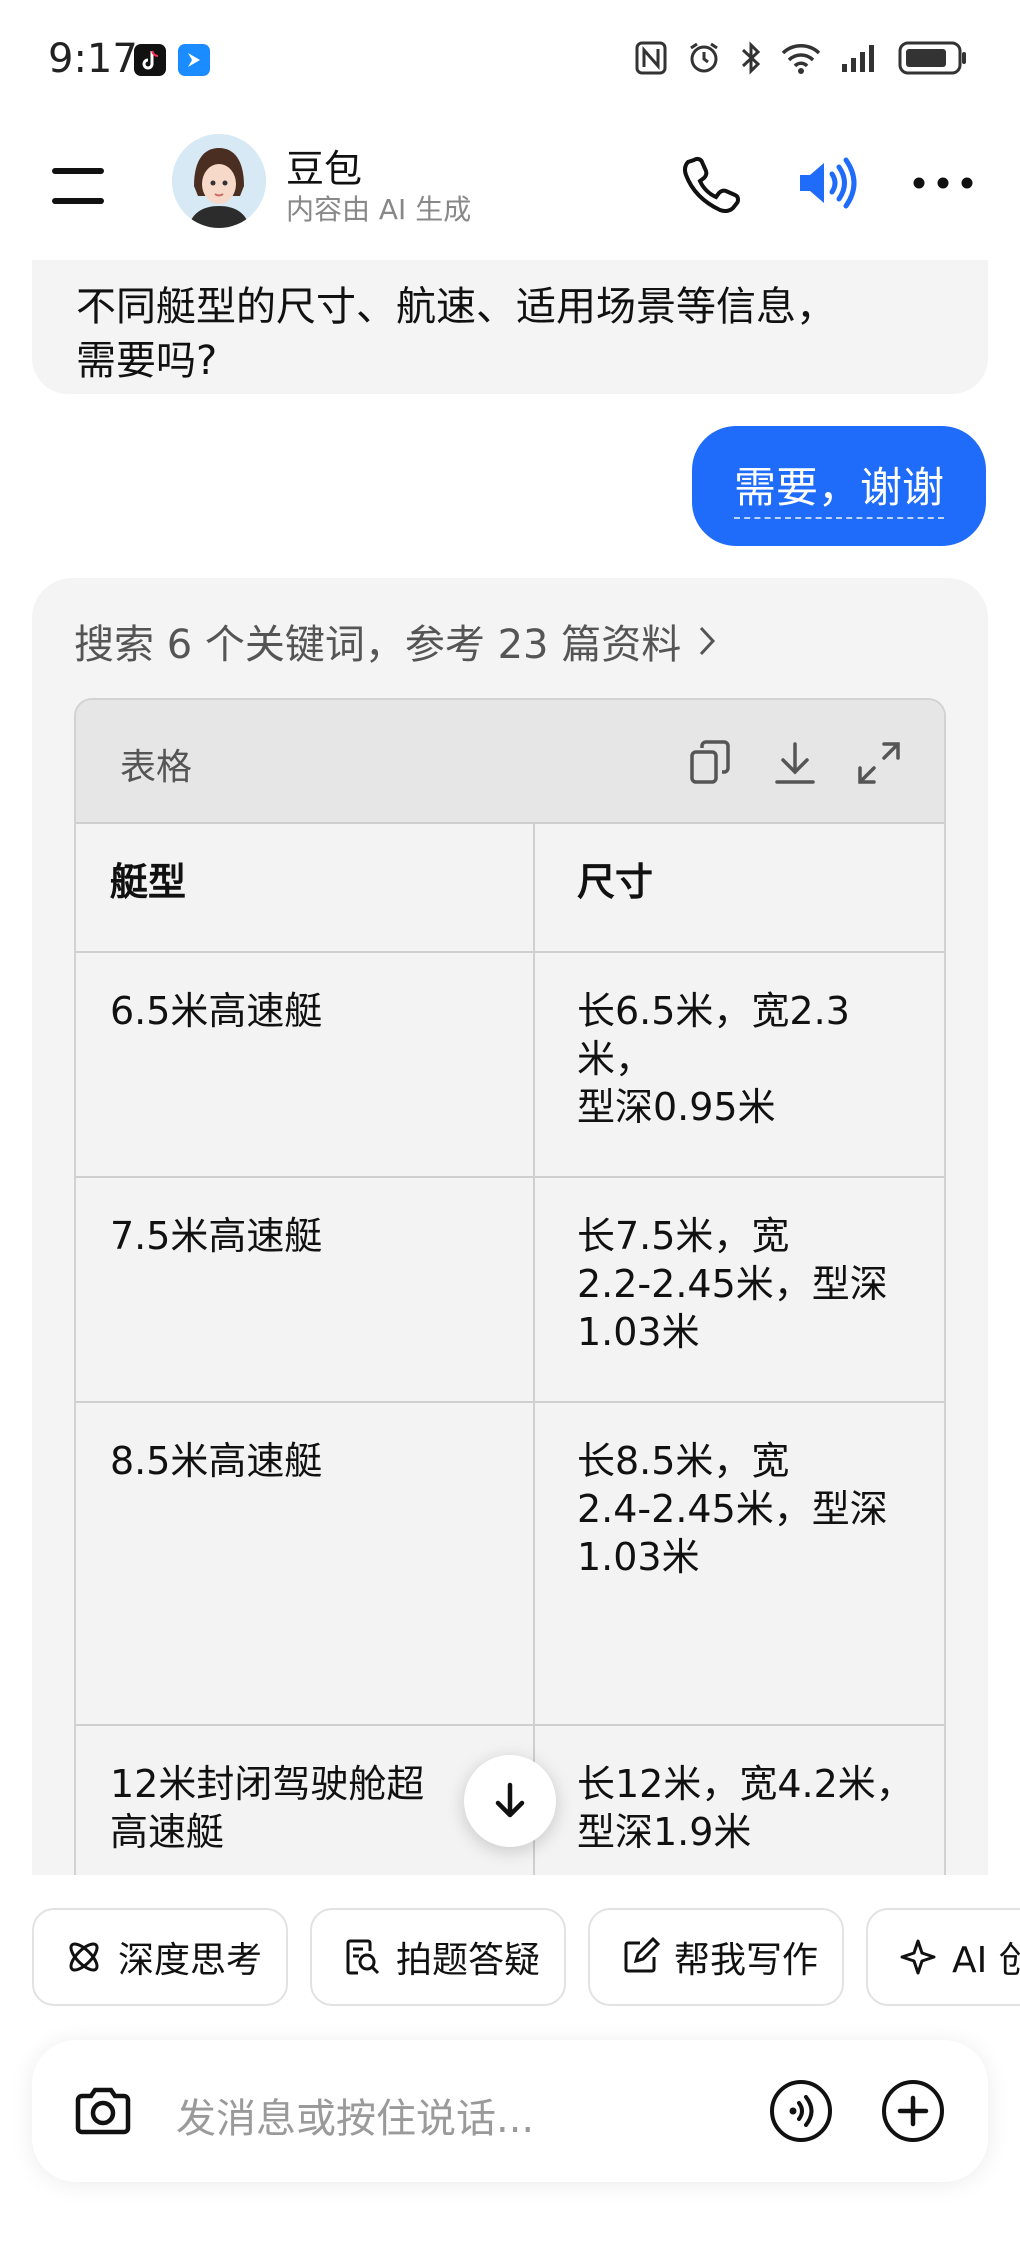 The image size is (1020, 2250). I want to click on tiktok-icon, so click(150, 60).